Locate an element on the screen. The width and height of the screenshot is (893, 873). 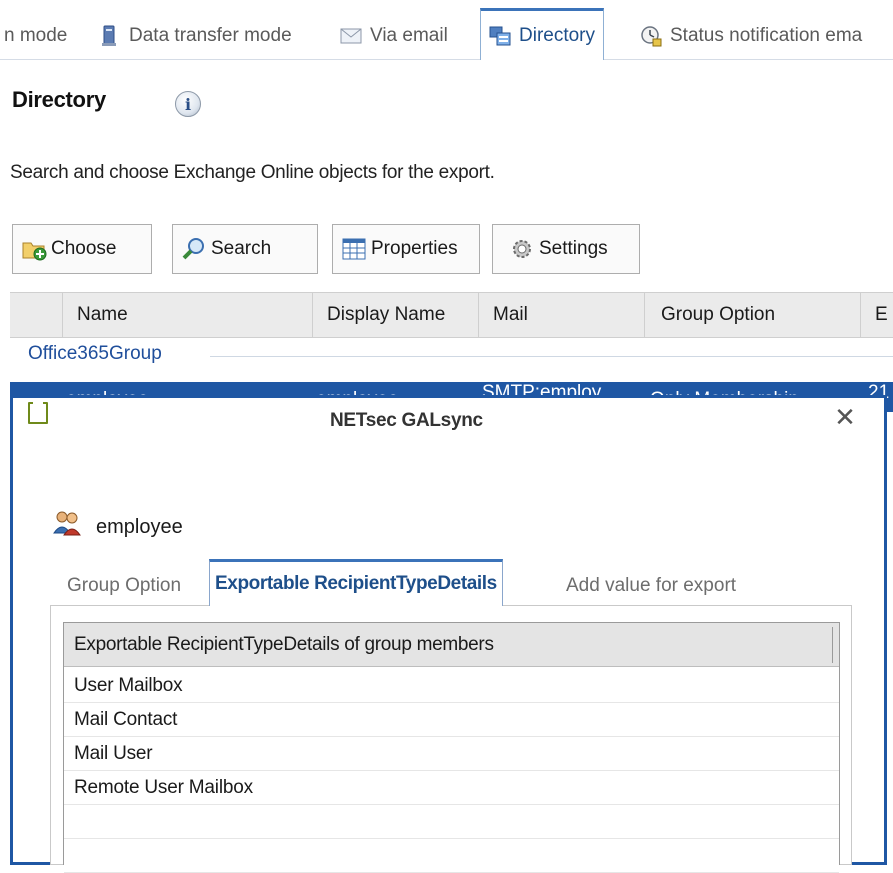
column-divider is located at coordinates (832, 645).